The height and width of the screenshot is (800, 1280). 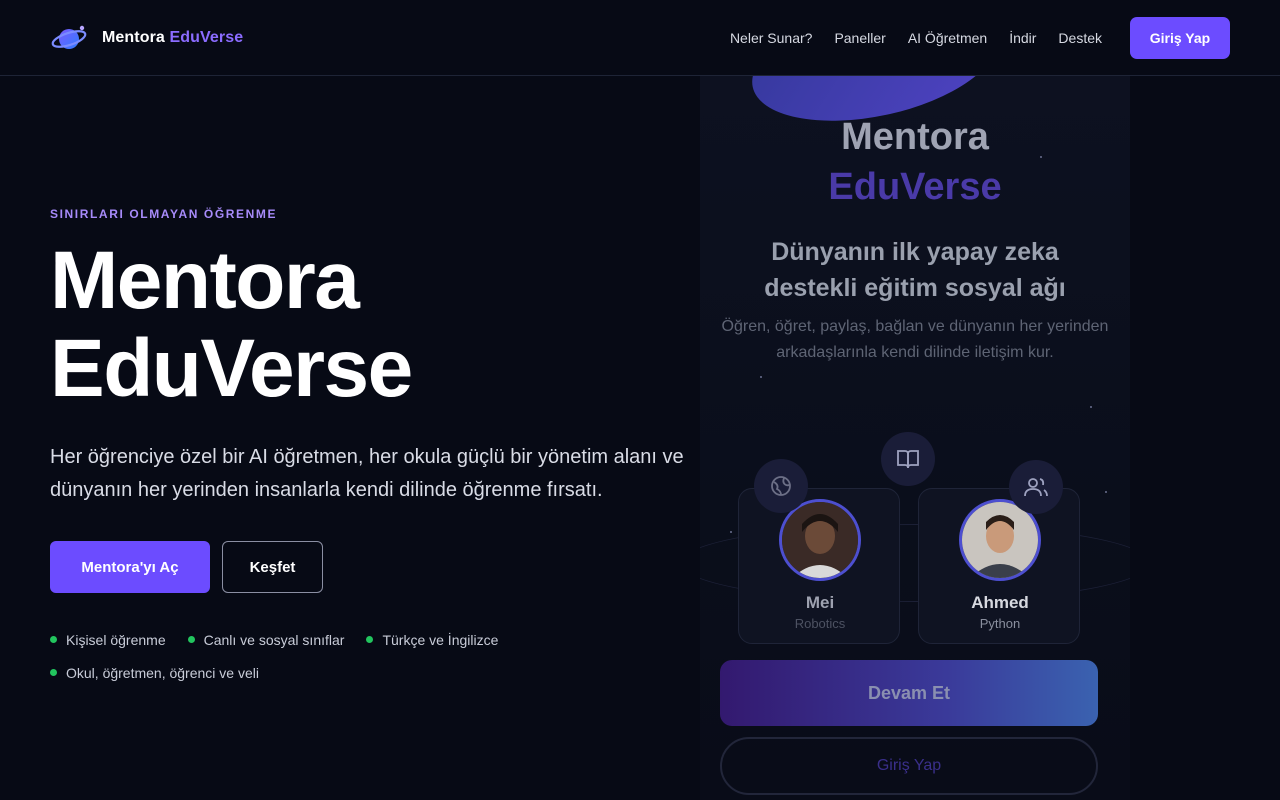 I want to click on hero-title: Mentora EduVerse, so click(x=395, y=325).